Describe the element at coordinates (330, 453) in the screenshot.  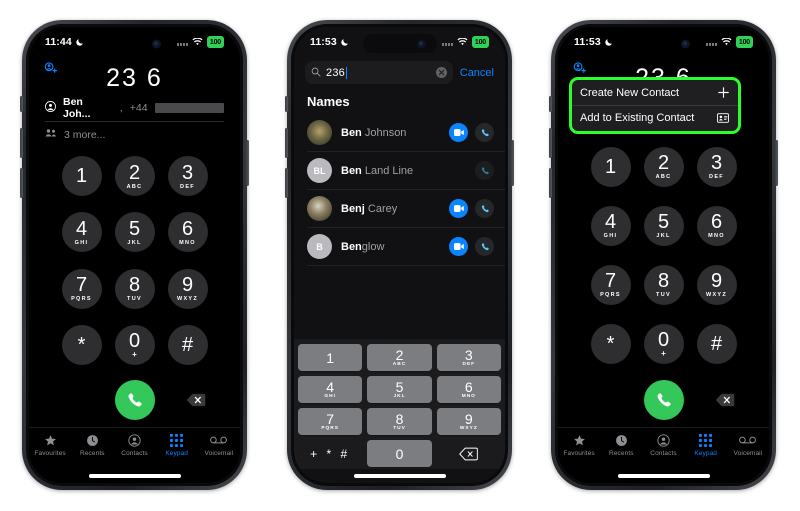
I see `numpad-symbols-key: + * #` at that location.